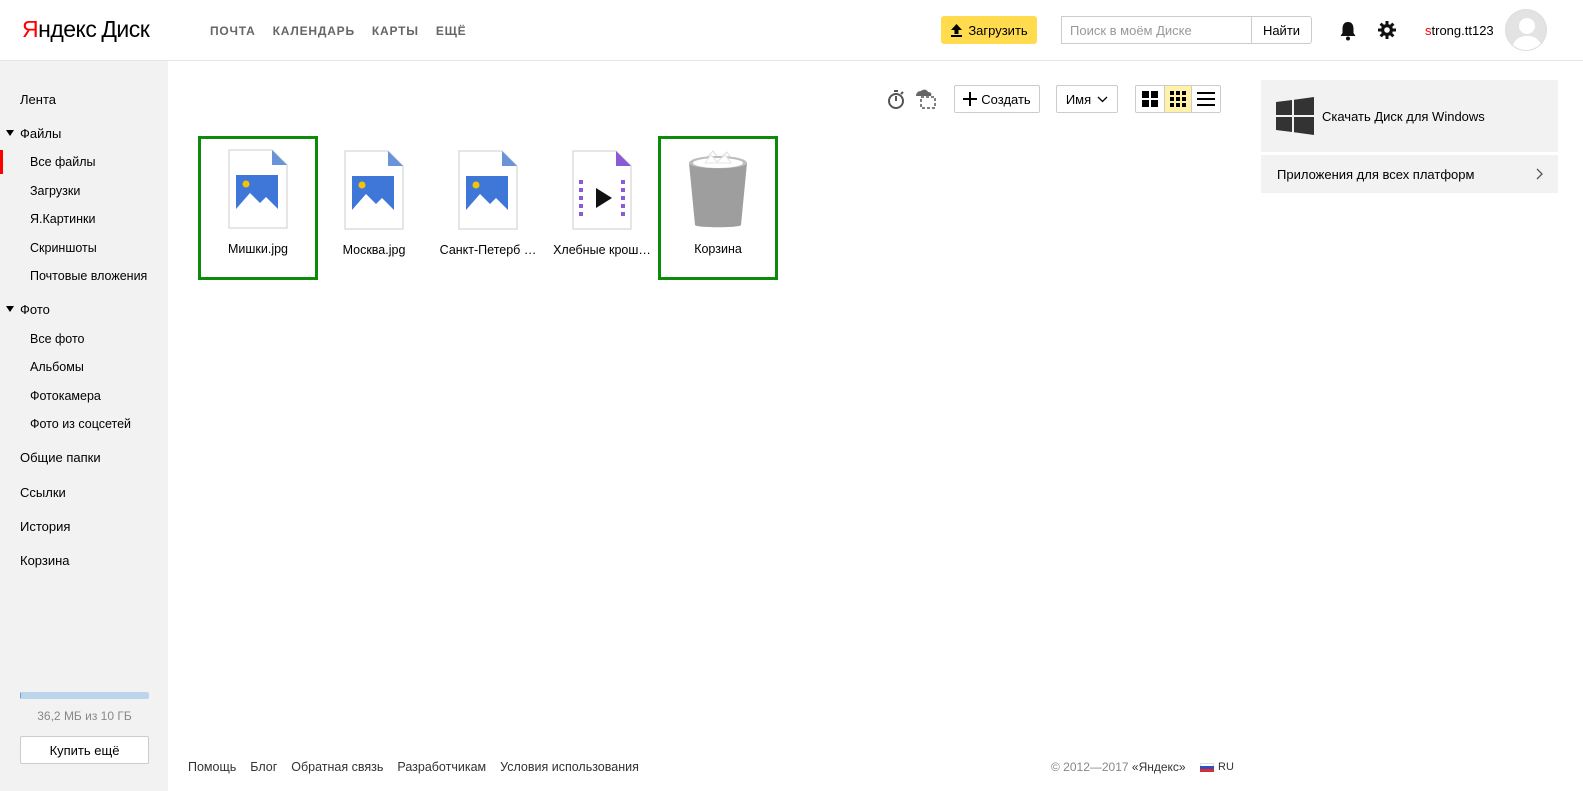  I want to click on username: strong.tt123, so click(1459, 30).